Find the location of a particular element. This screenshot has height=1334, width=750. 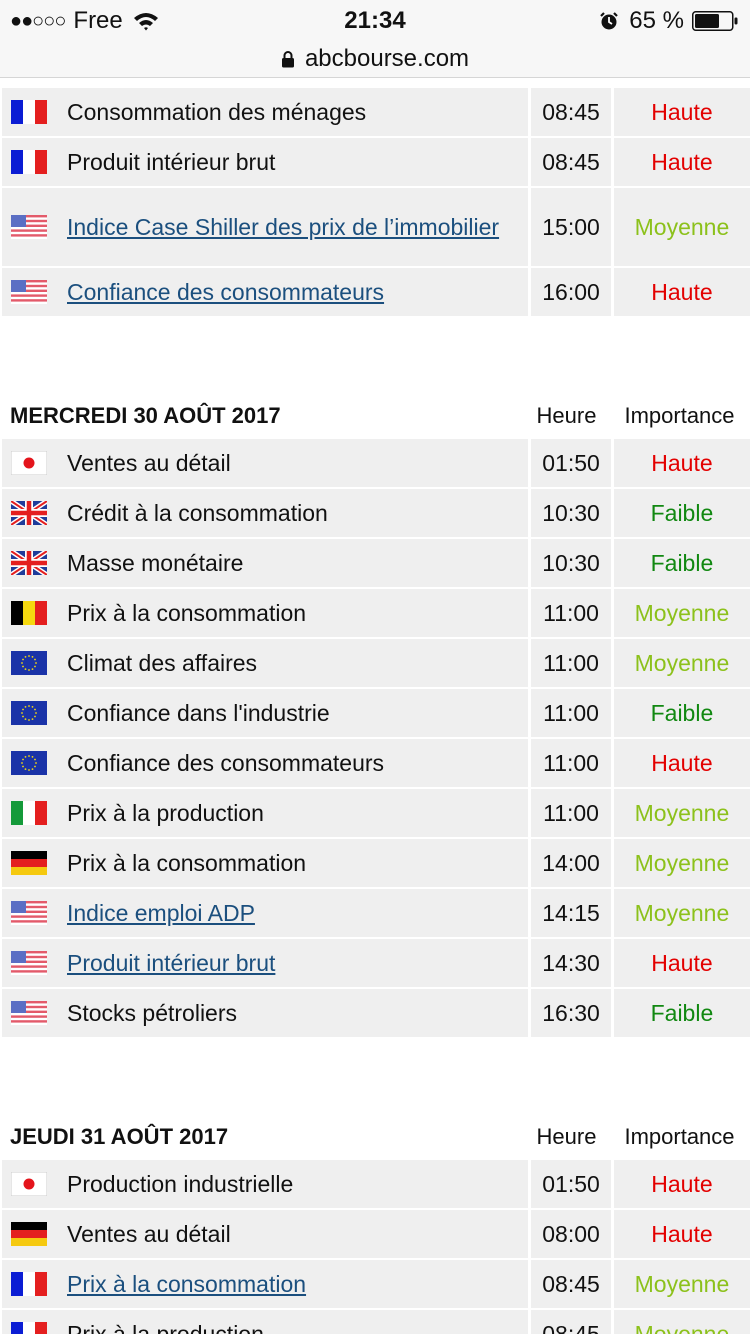

event-row: Produit intérieur brut 08:45 Haute is located at coordinates (376, 163).